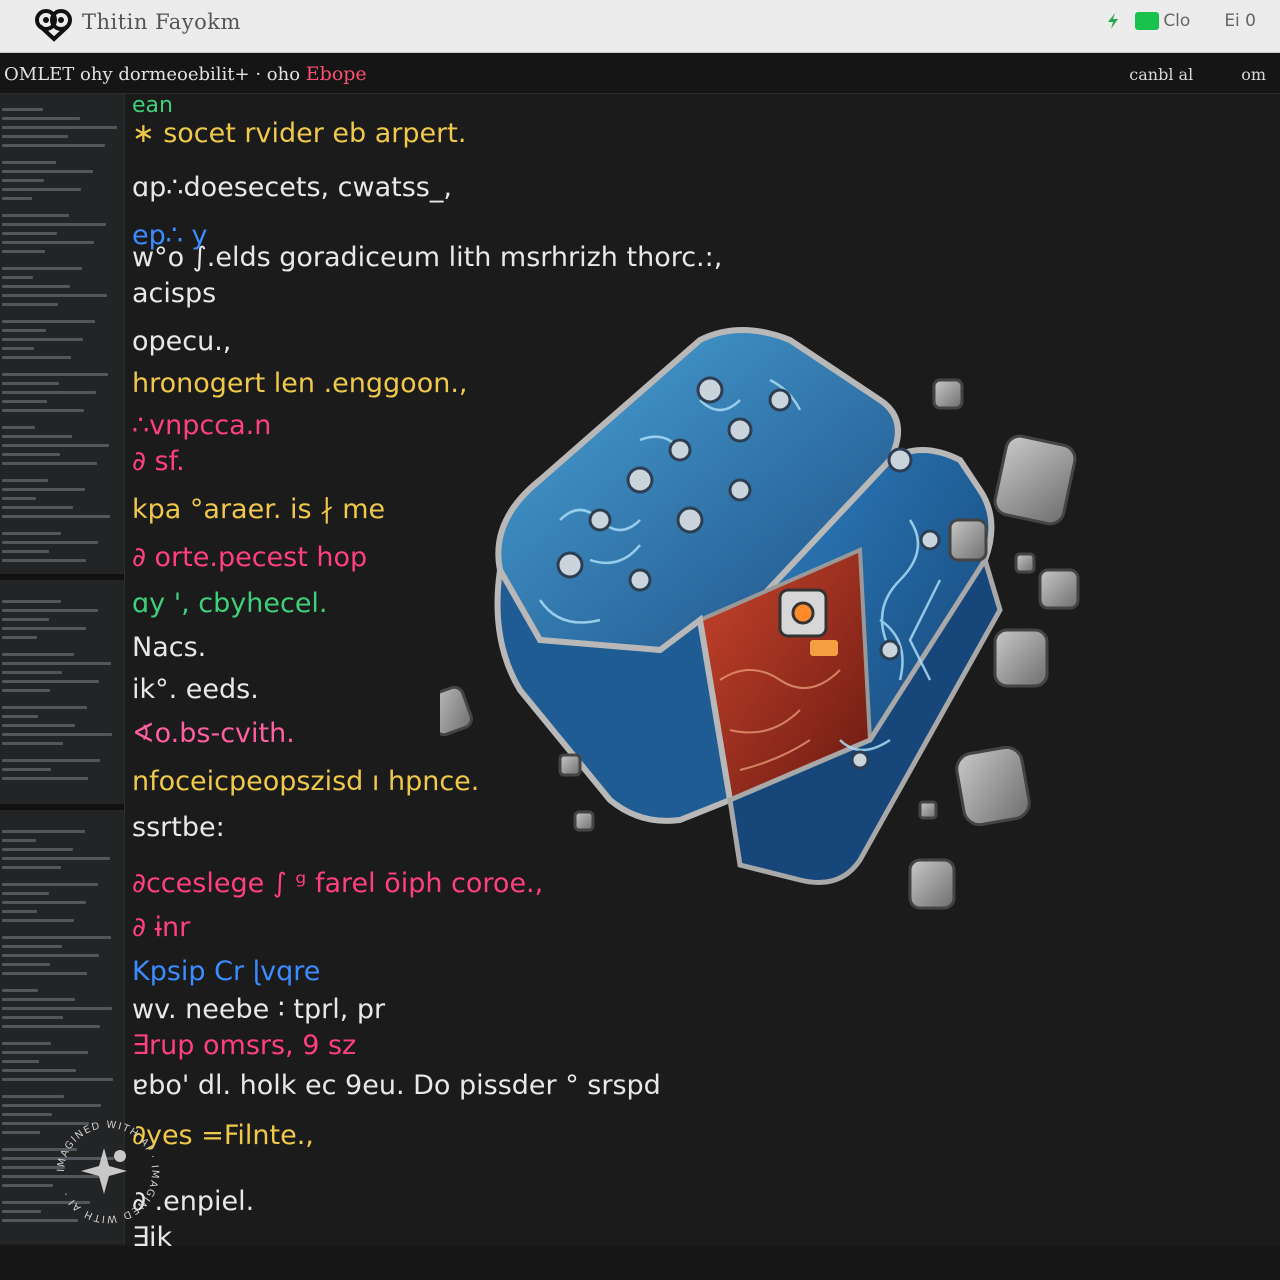 This screenshot has width=1280, height=1280. I want to click on code-line: ∃rup omsrs, 9 sz, so click(244, 1046).